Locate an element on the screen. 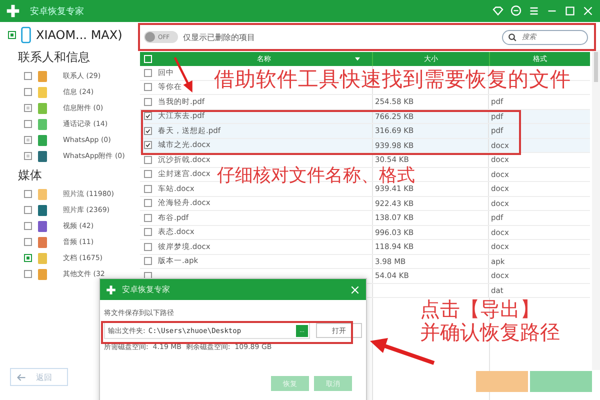  section-heading: 联系人和信息 is located at coordinates (54, 57).